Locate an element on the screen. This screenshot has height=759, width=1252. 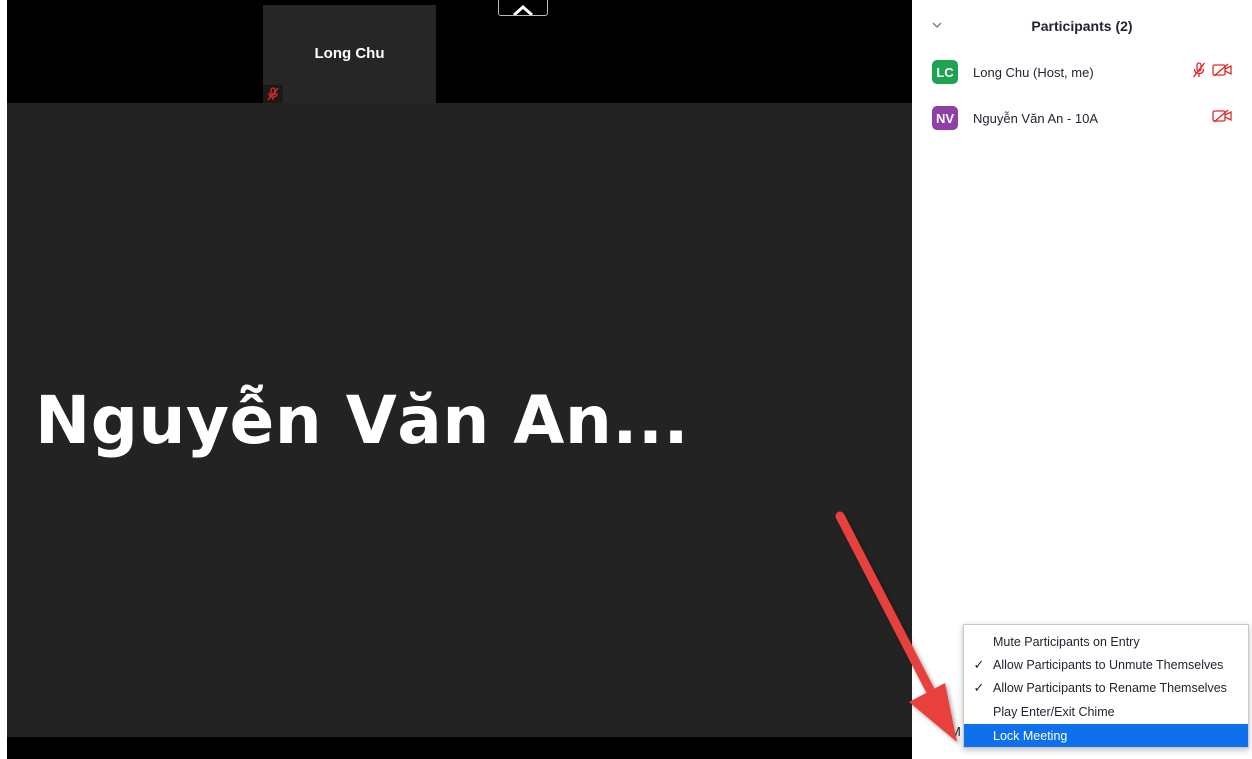
participant-thumbnail: Long Chu is located at coordinates (349, 54).